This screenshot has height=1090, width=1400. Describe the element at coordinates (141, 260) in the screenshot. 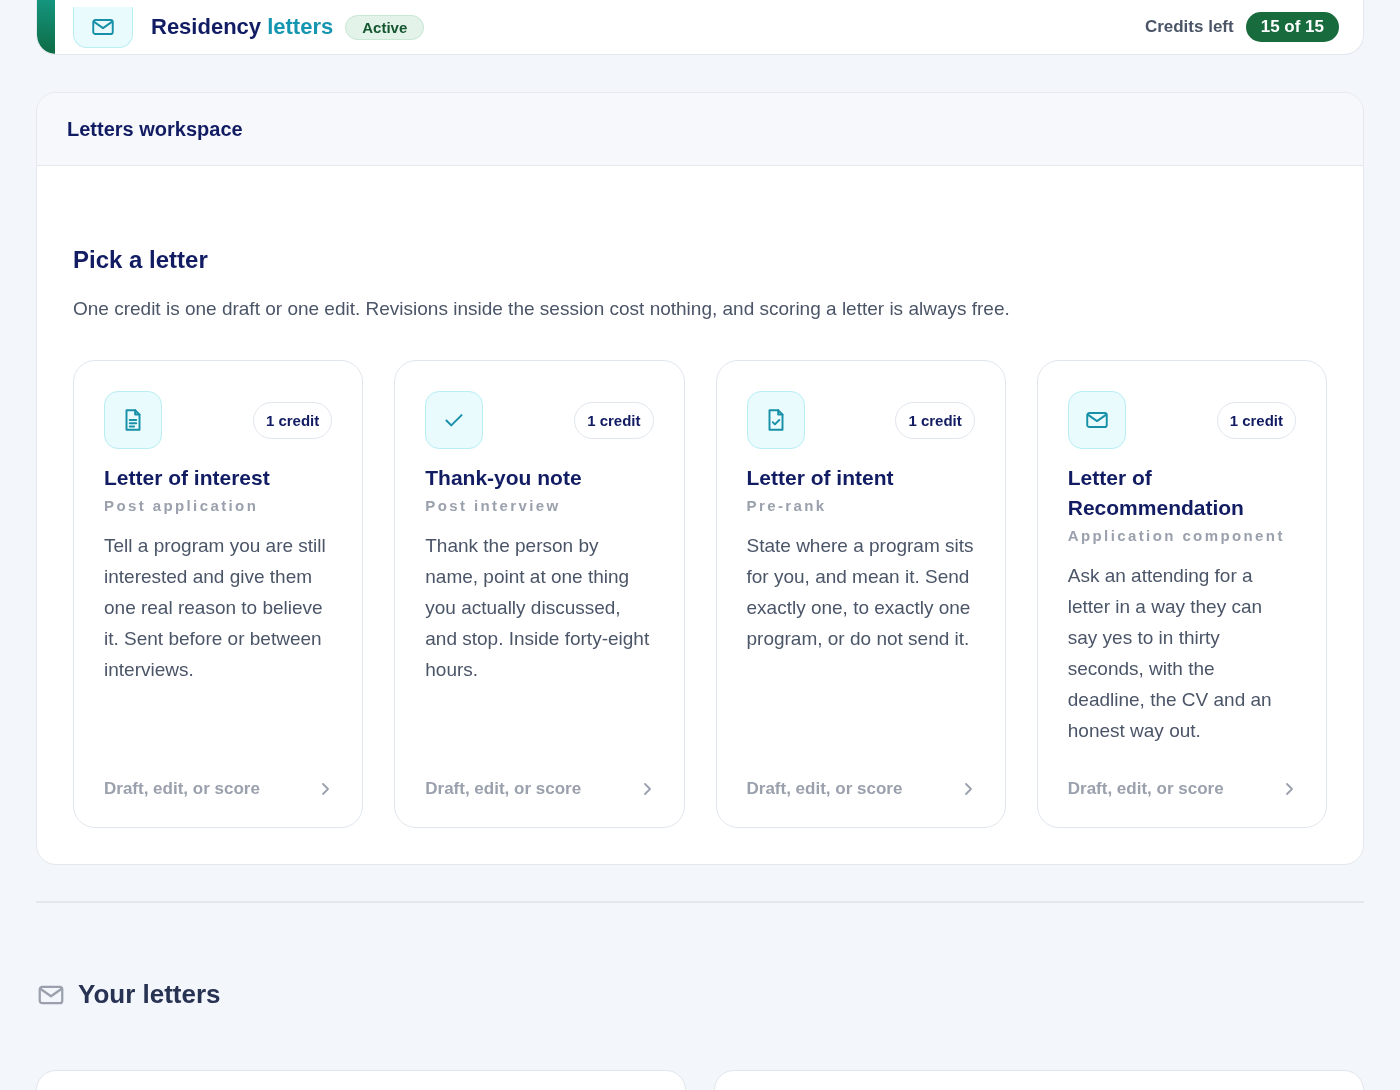

I see `section-heading: Pick a letter` at that location.